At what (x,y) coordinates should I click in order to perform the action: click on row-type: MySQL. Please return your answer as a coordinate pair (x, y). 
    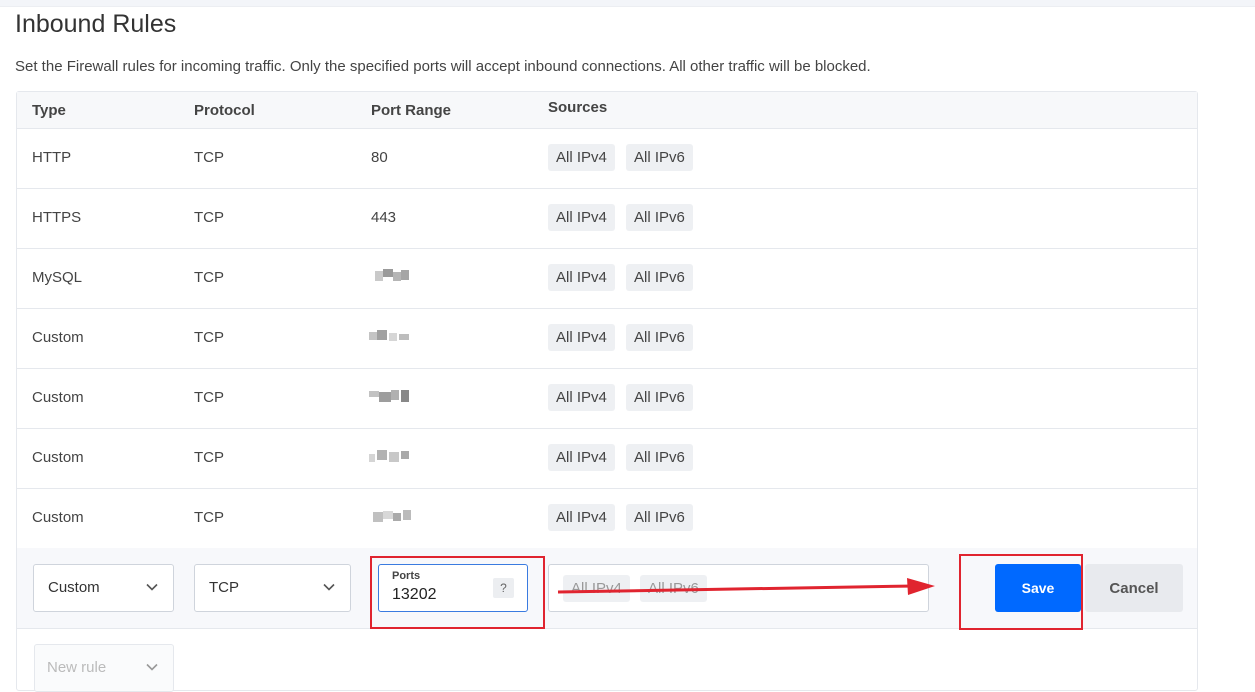
    Looking at the image, I should click on (57, 277).